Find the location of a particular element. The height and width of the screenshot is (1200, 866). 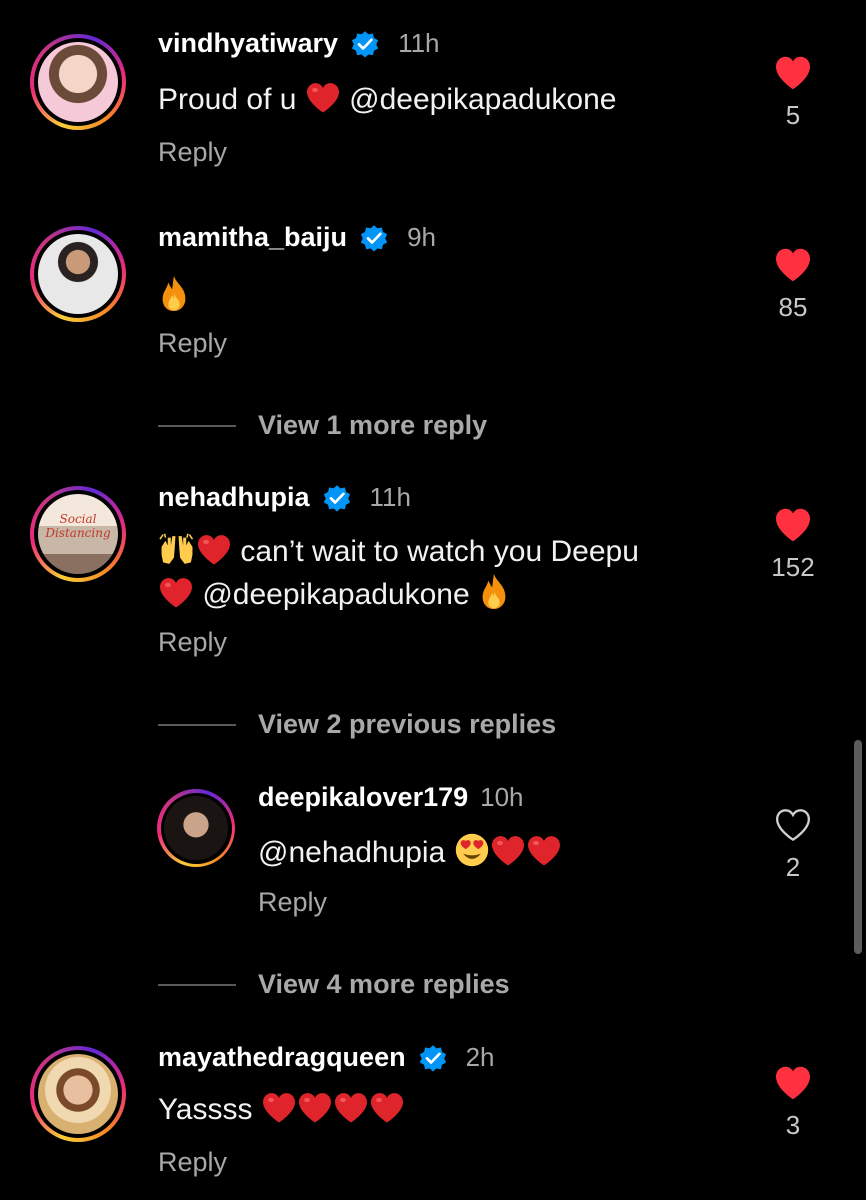

heart-outline-icon is located at coordinates (793, 825).